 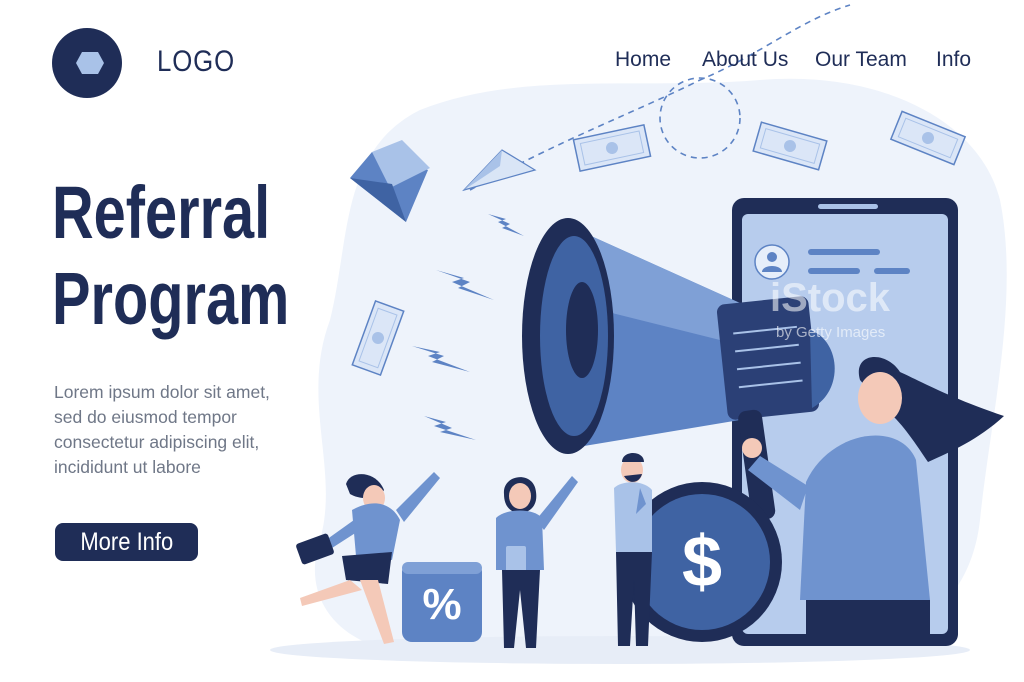 I want to click on more-info-button: More Info, so click(x=126, y=542).